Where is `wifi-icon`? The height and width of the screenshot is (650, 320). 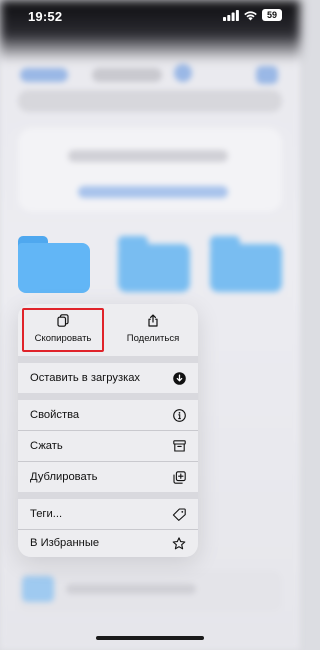 wifi-icon is located at coordinates (250, 15).